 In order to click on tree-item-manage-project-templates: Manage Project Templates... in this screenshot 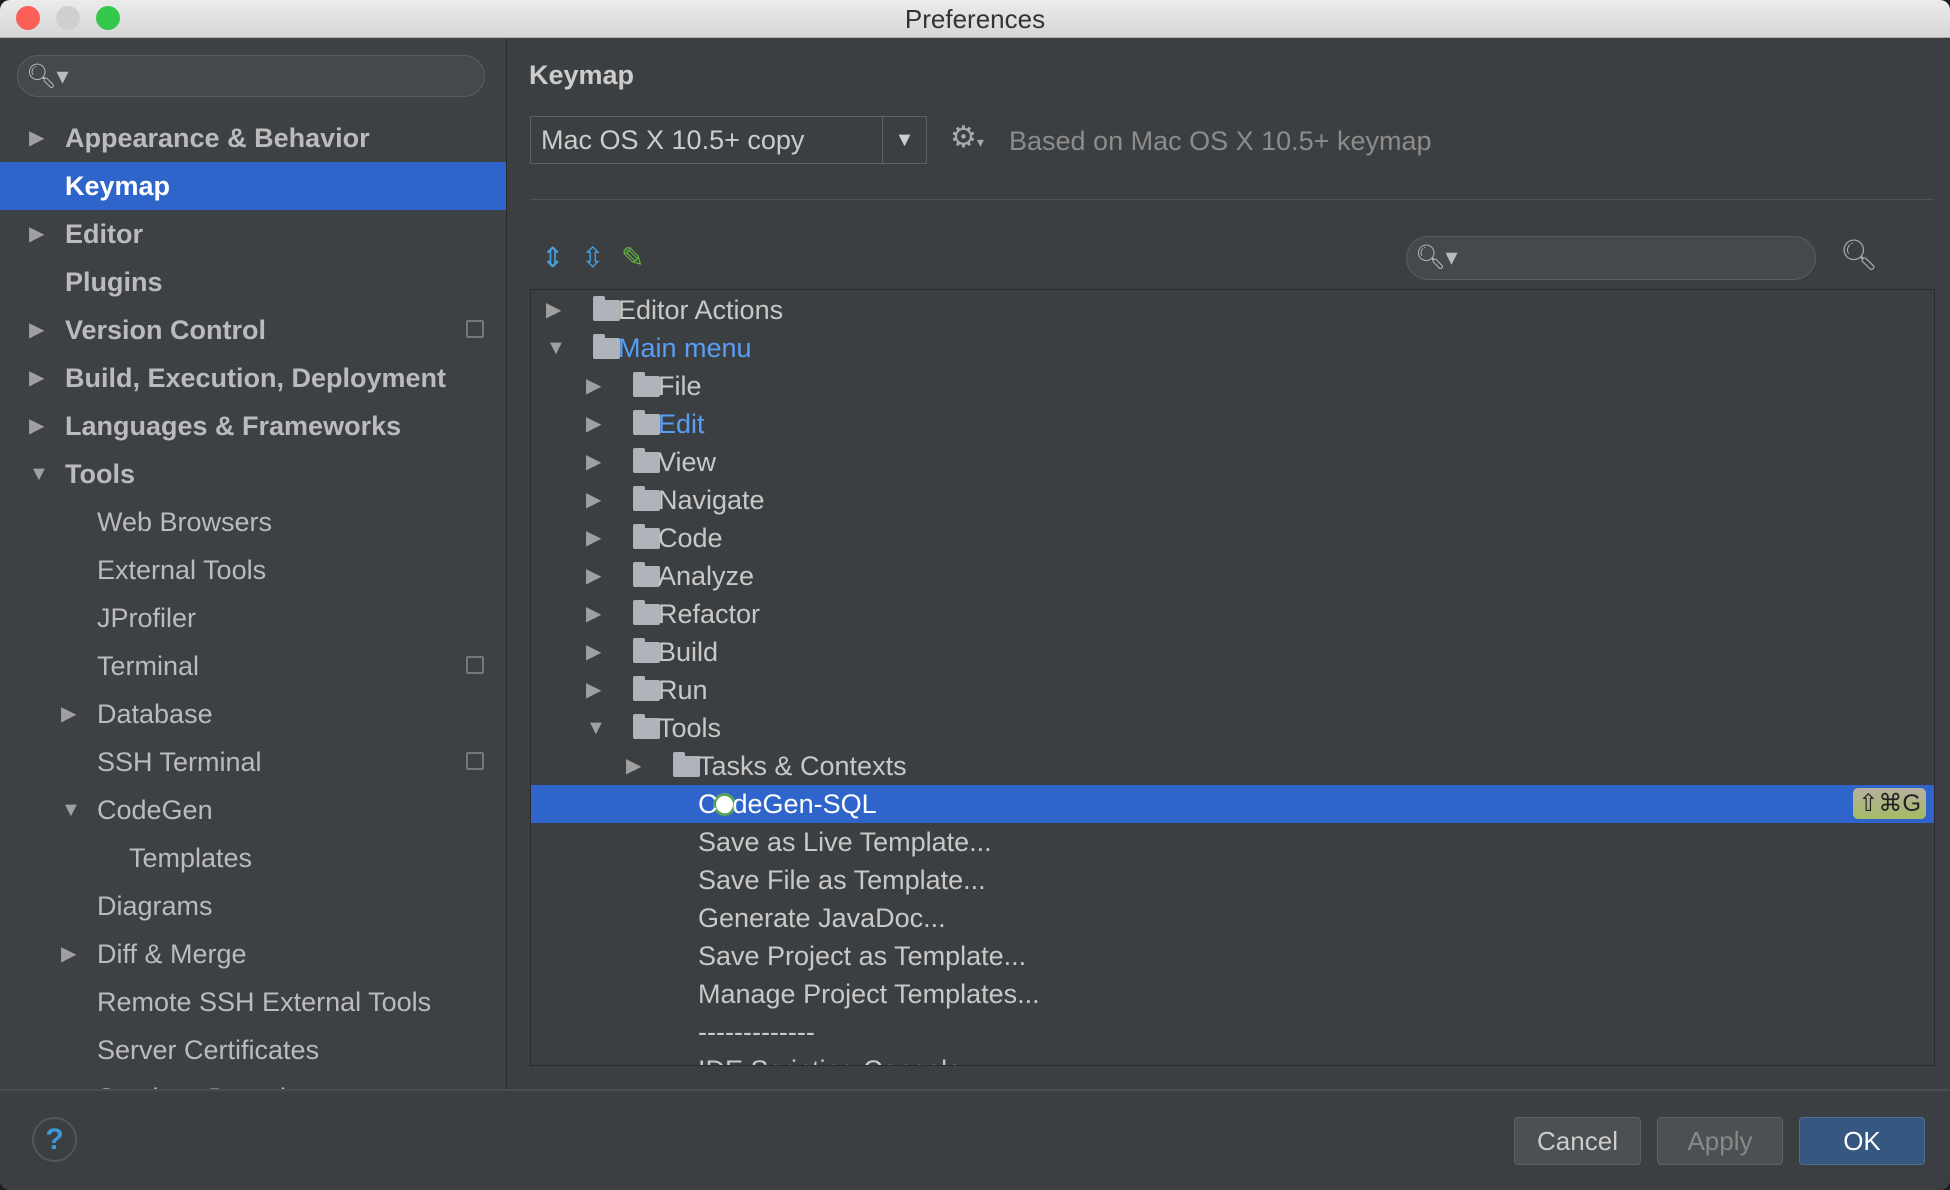, I will do `click(1232, 994)`.